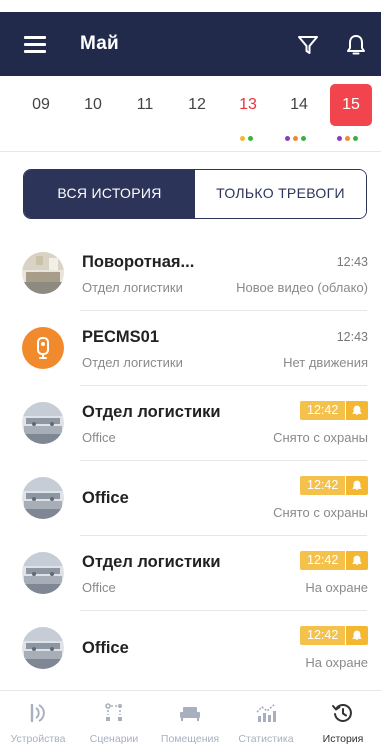  I want to click on page-title: Май, so click(99, 43).